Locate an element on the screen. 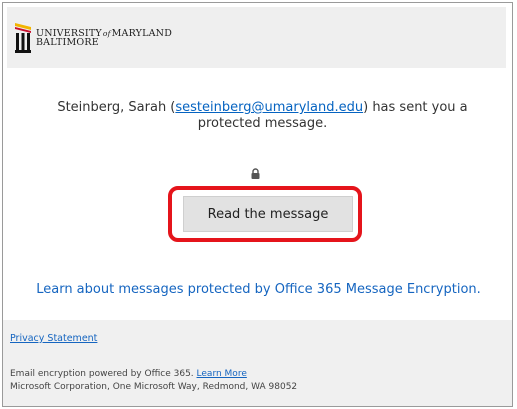 Image resolution: width=517 pixels, height=409 pixels. logo-text-of: of is located at coordinates (106, 33).